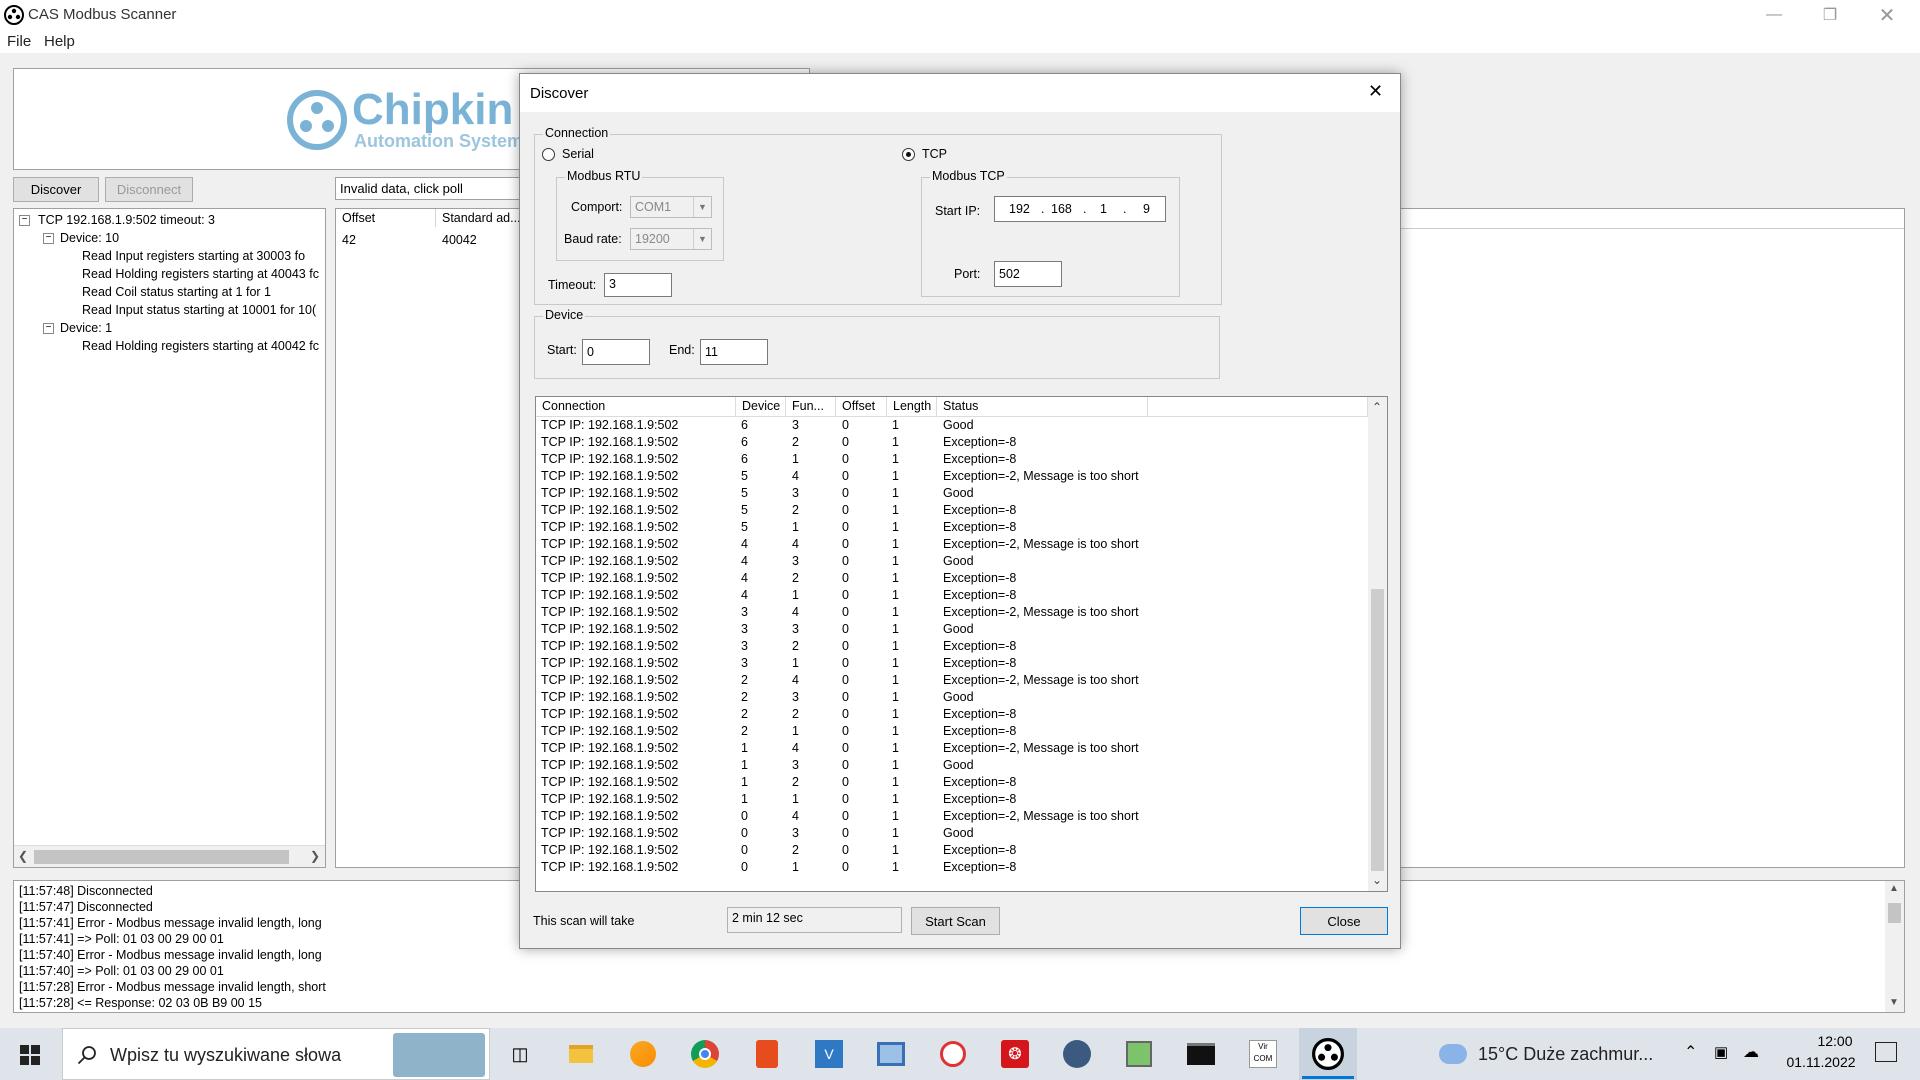 The image size is (1920, 1080). What do you see at coordinates (149, 189) in the screenshot?
I see `disconnect-button: Disconnect` at bounding box center [149, 189].